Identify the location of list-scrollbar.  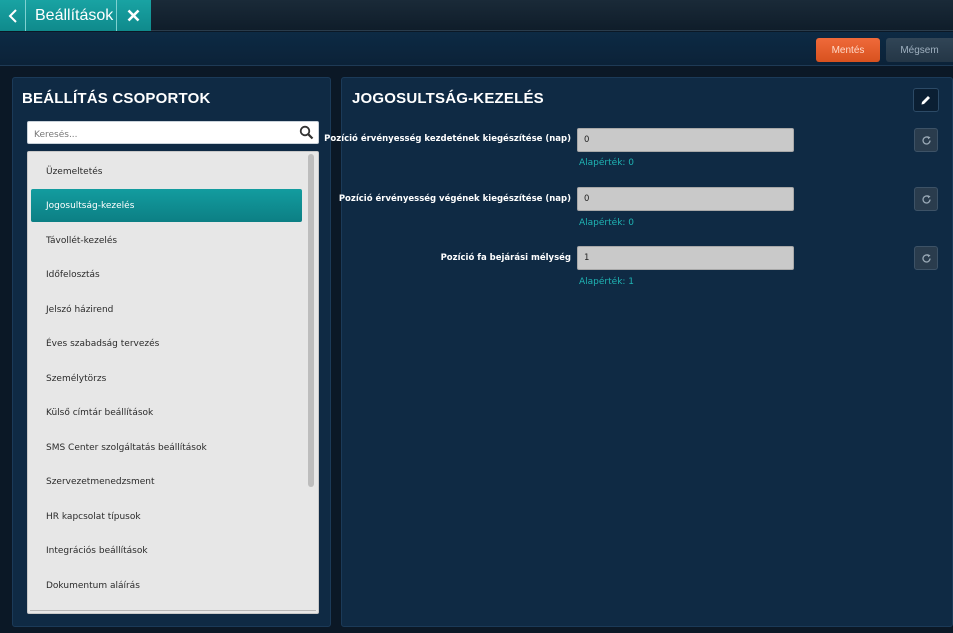
(311, 320).